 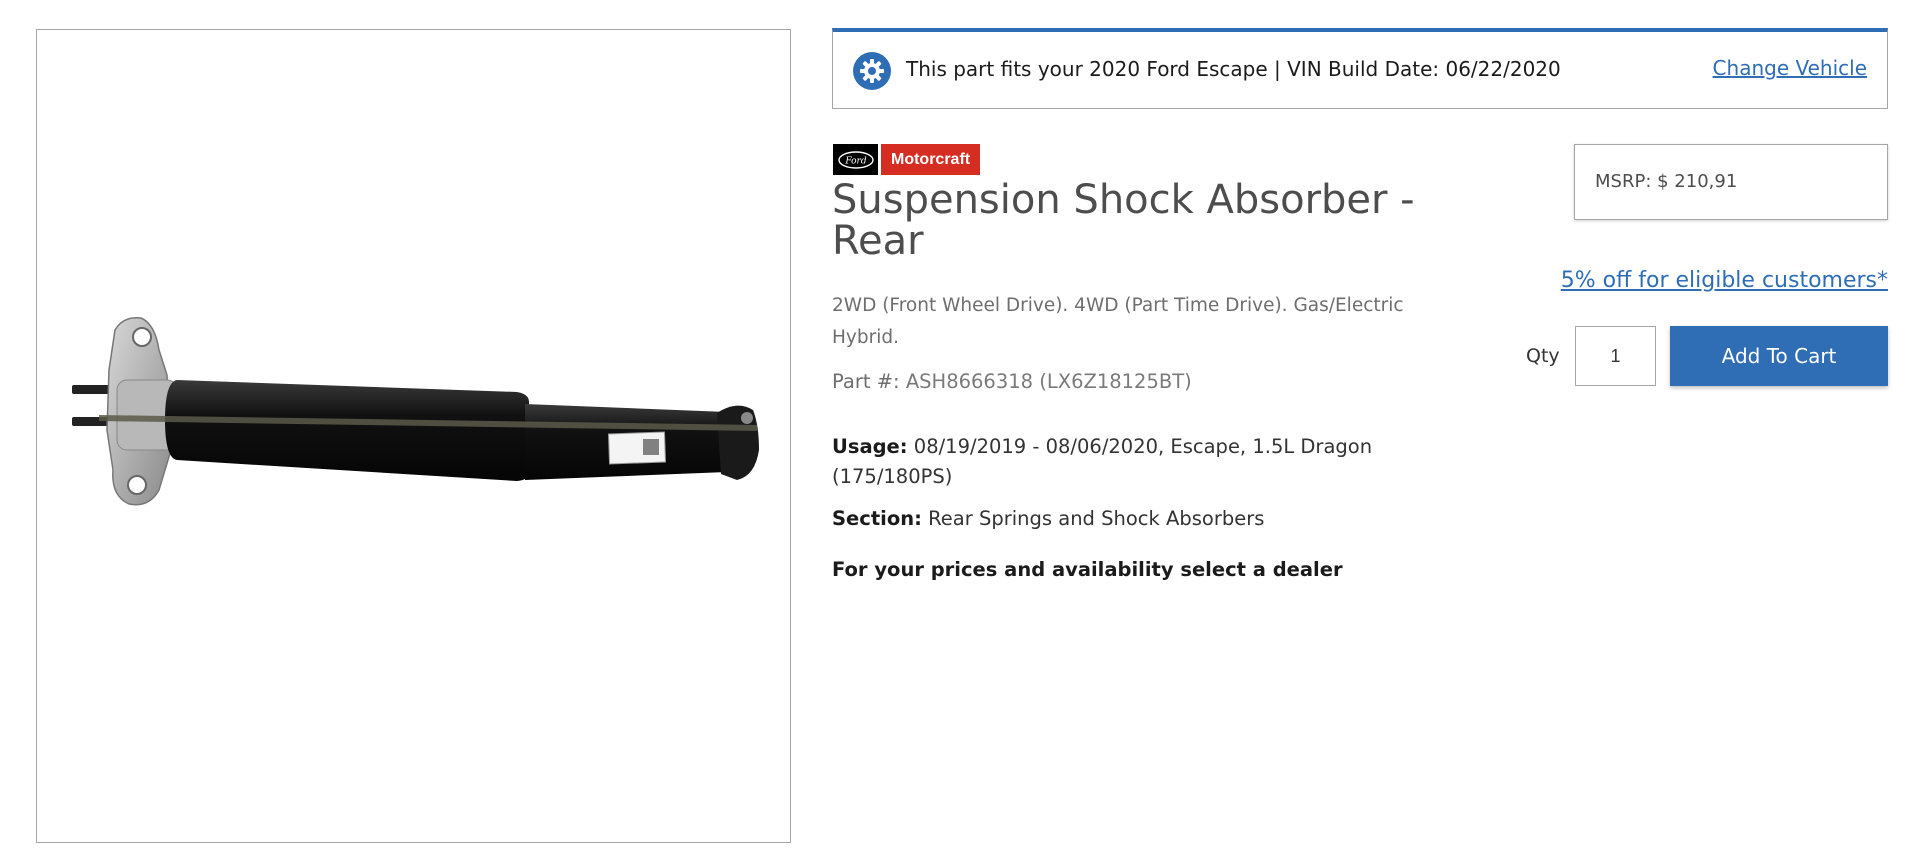 I want to click on brand-badges: Ford Motorcraft, so click(x=907, y=159).